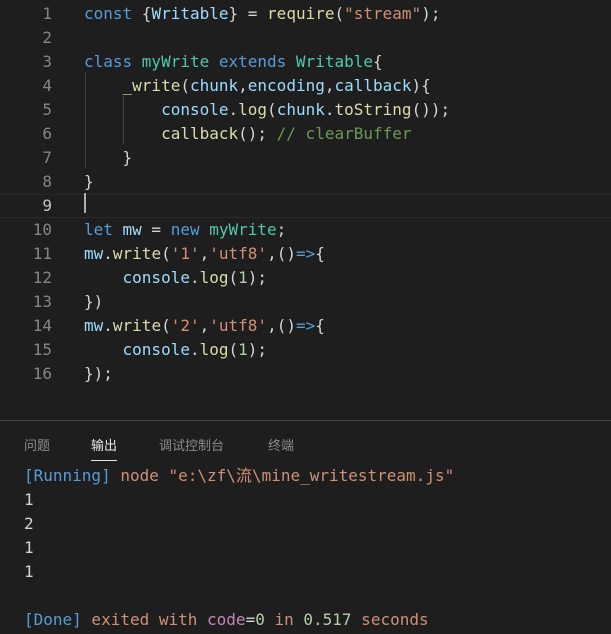 The width and height of the screenshot is (611, 634). I want to click on tab-debug-console: 调试控制台, so click(191, 445).